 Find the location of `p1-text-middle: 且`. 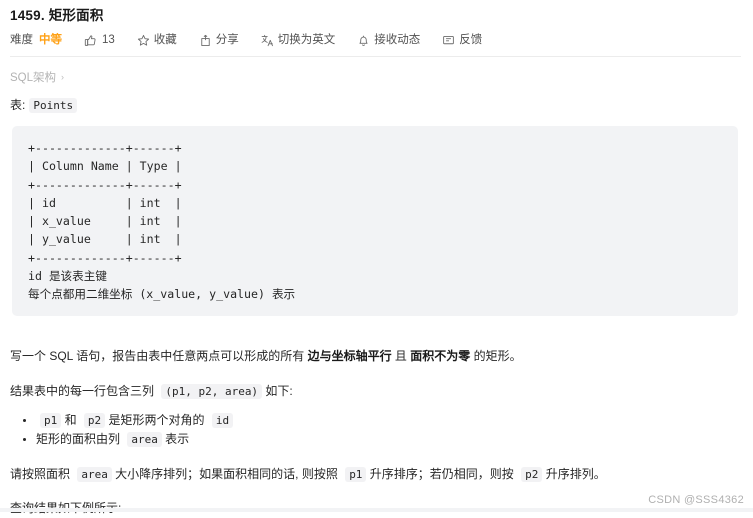

p1-text-middle: 且 is located at coordinates (401, 355).